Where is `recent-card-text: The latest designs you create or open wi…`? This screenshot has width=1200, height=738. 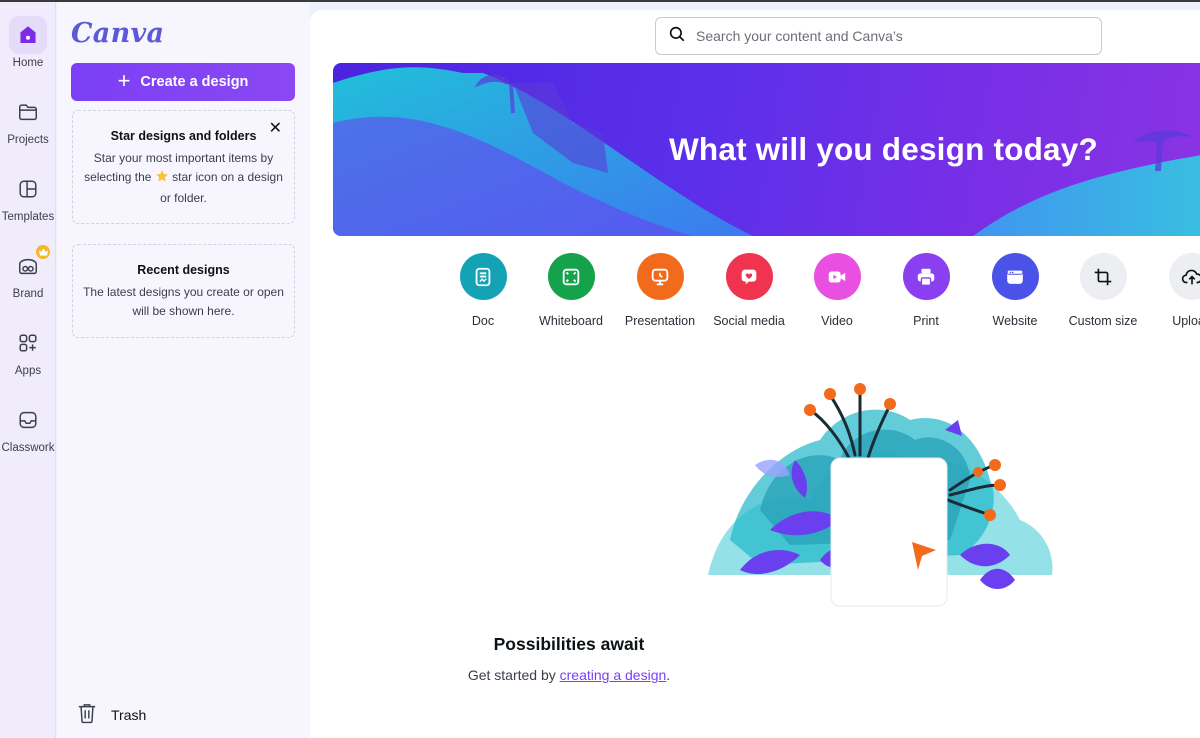
recent-card-text: The latest designs you create or open wi… is located at coordinates (183, 301).